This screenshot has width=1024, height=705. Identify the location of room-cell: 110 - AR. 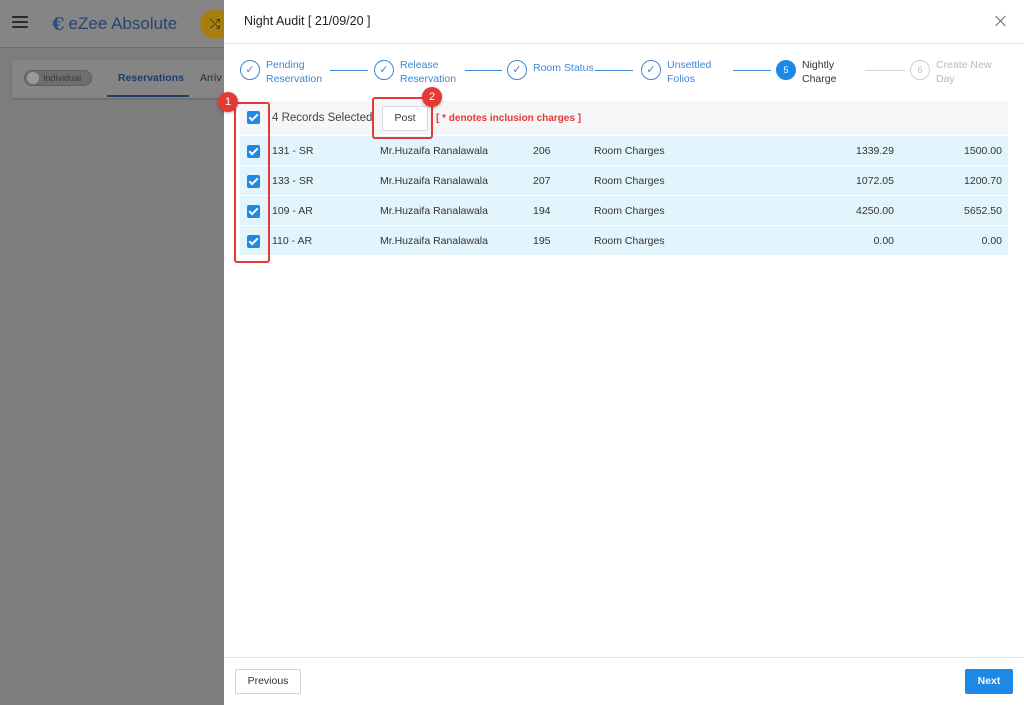
(292, 241).